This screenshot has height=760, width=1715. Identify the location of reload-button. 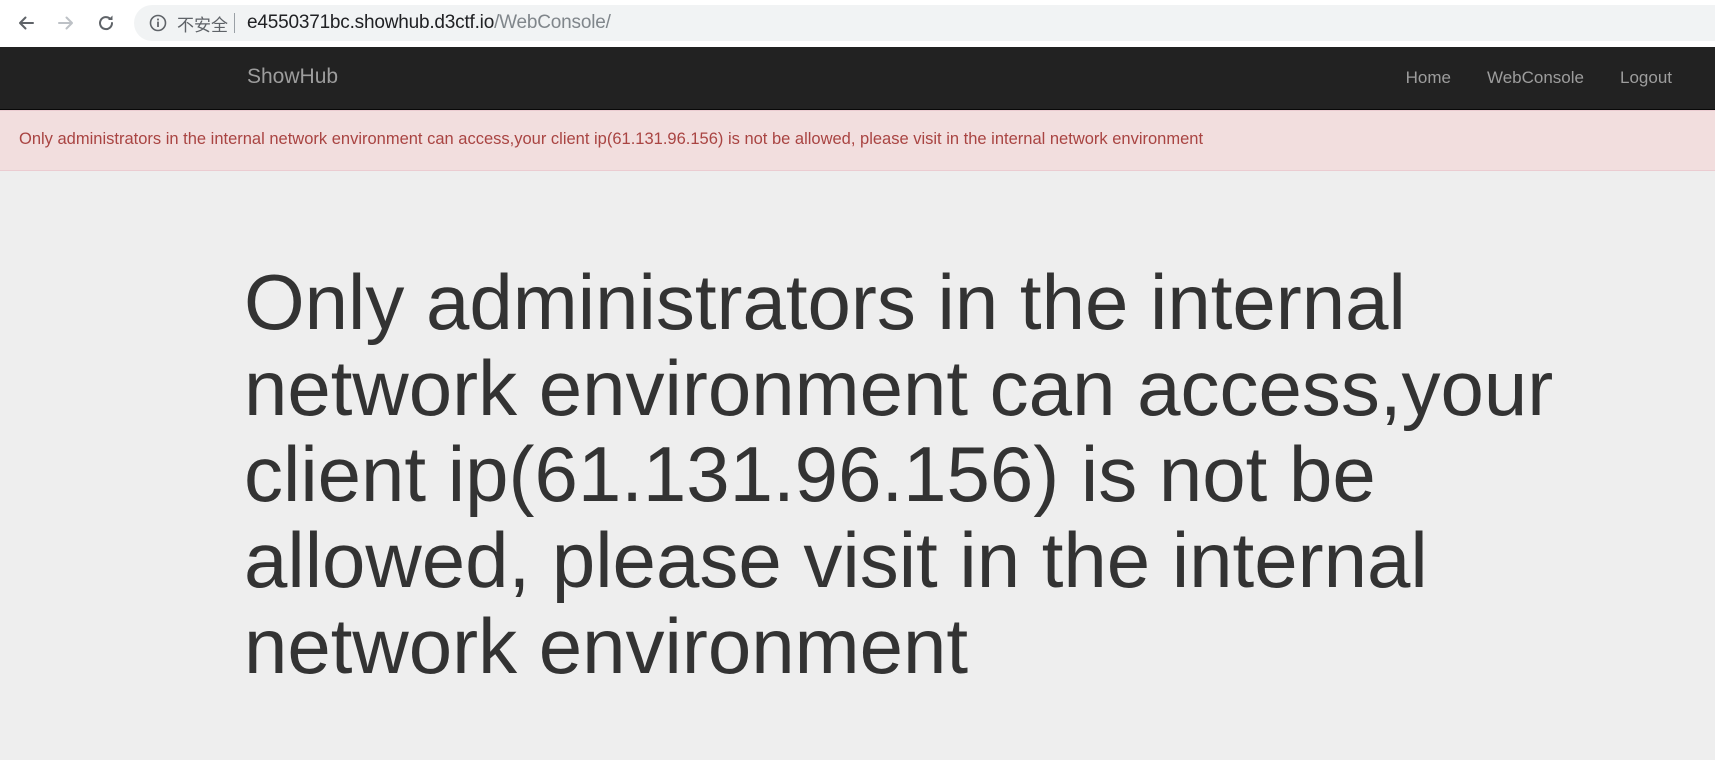
(106, 23).